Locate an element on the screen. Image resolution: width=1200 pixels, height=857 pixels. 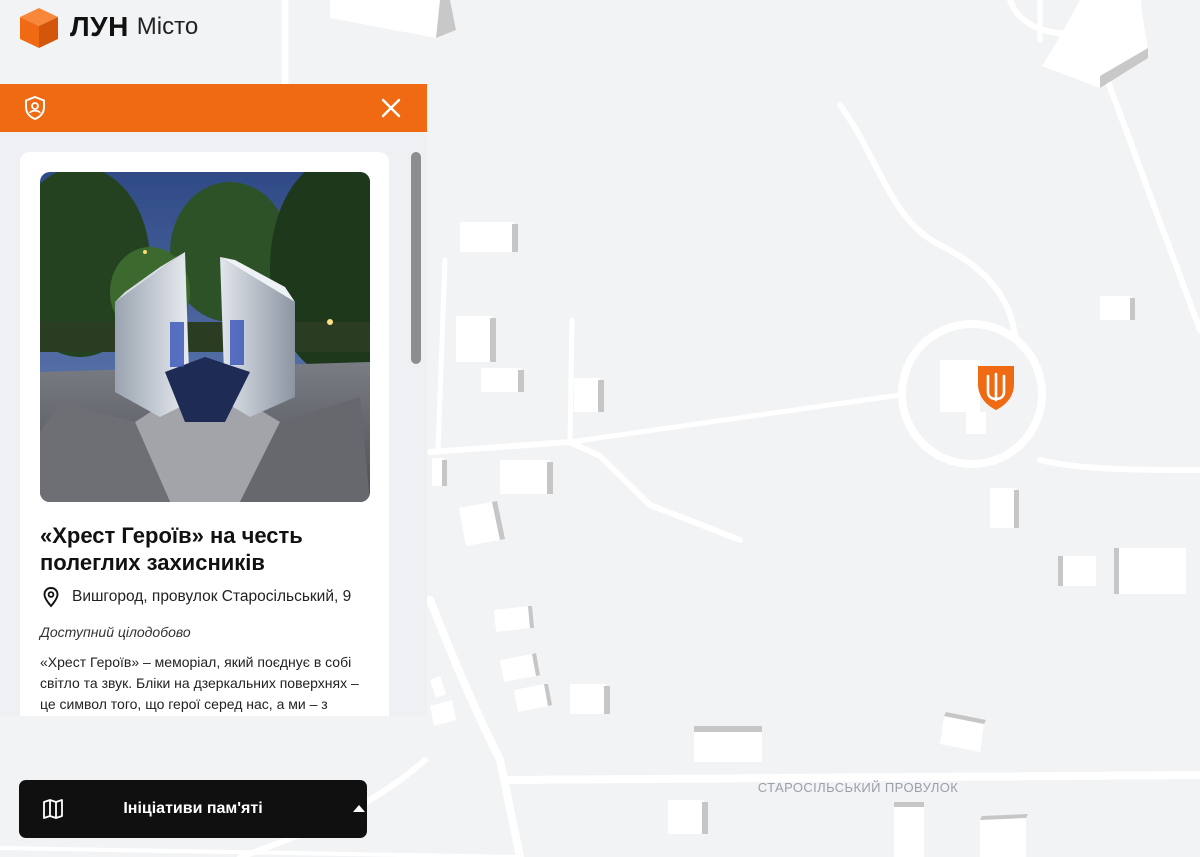
panel-scrollbar is located at coordinates (416, 258).